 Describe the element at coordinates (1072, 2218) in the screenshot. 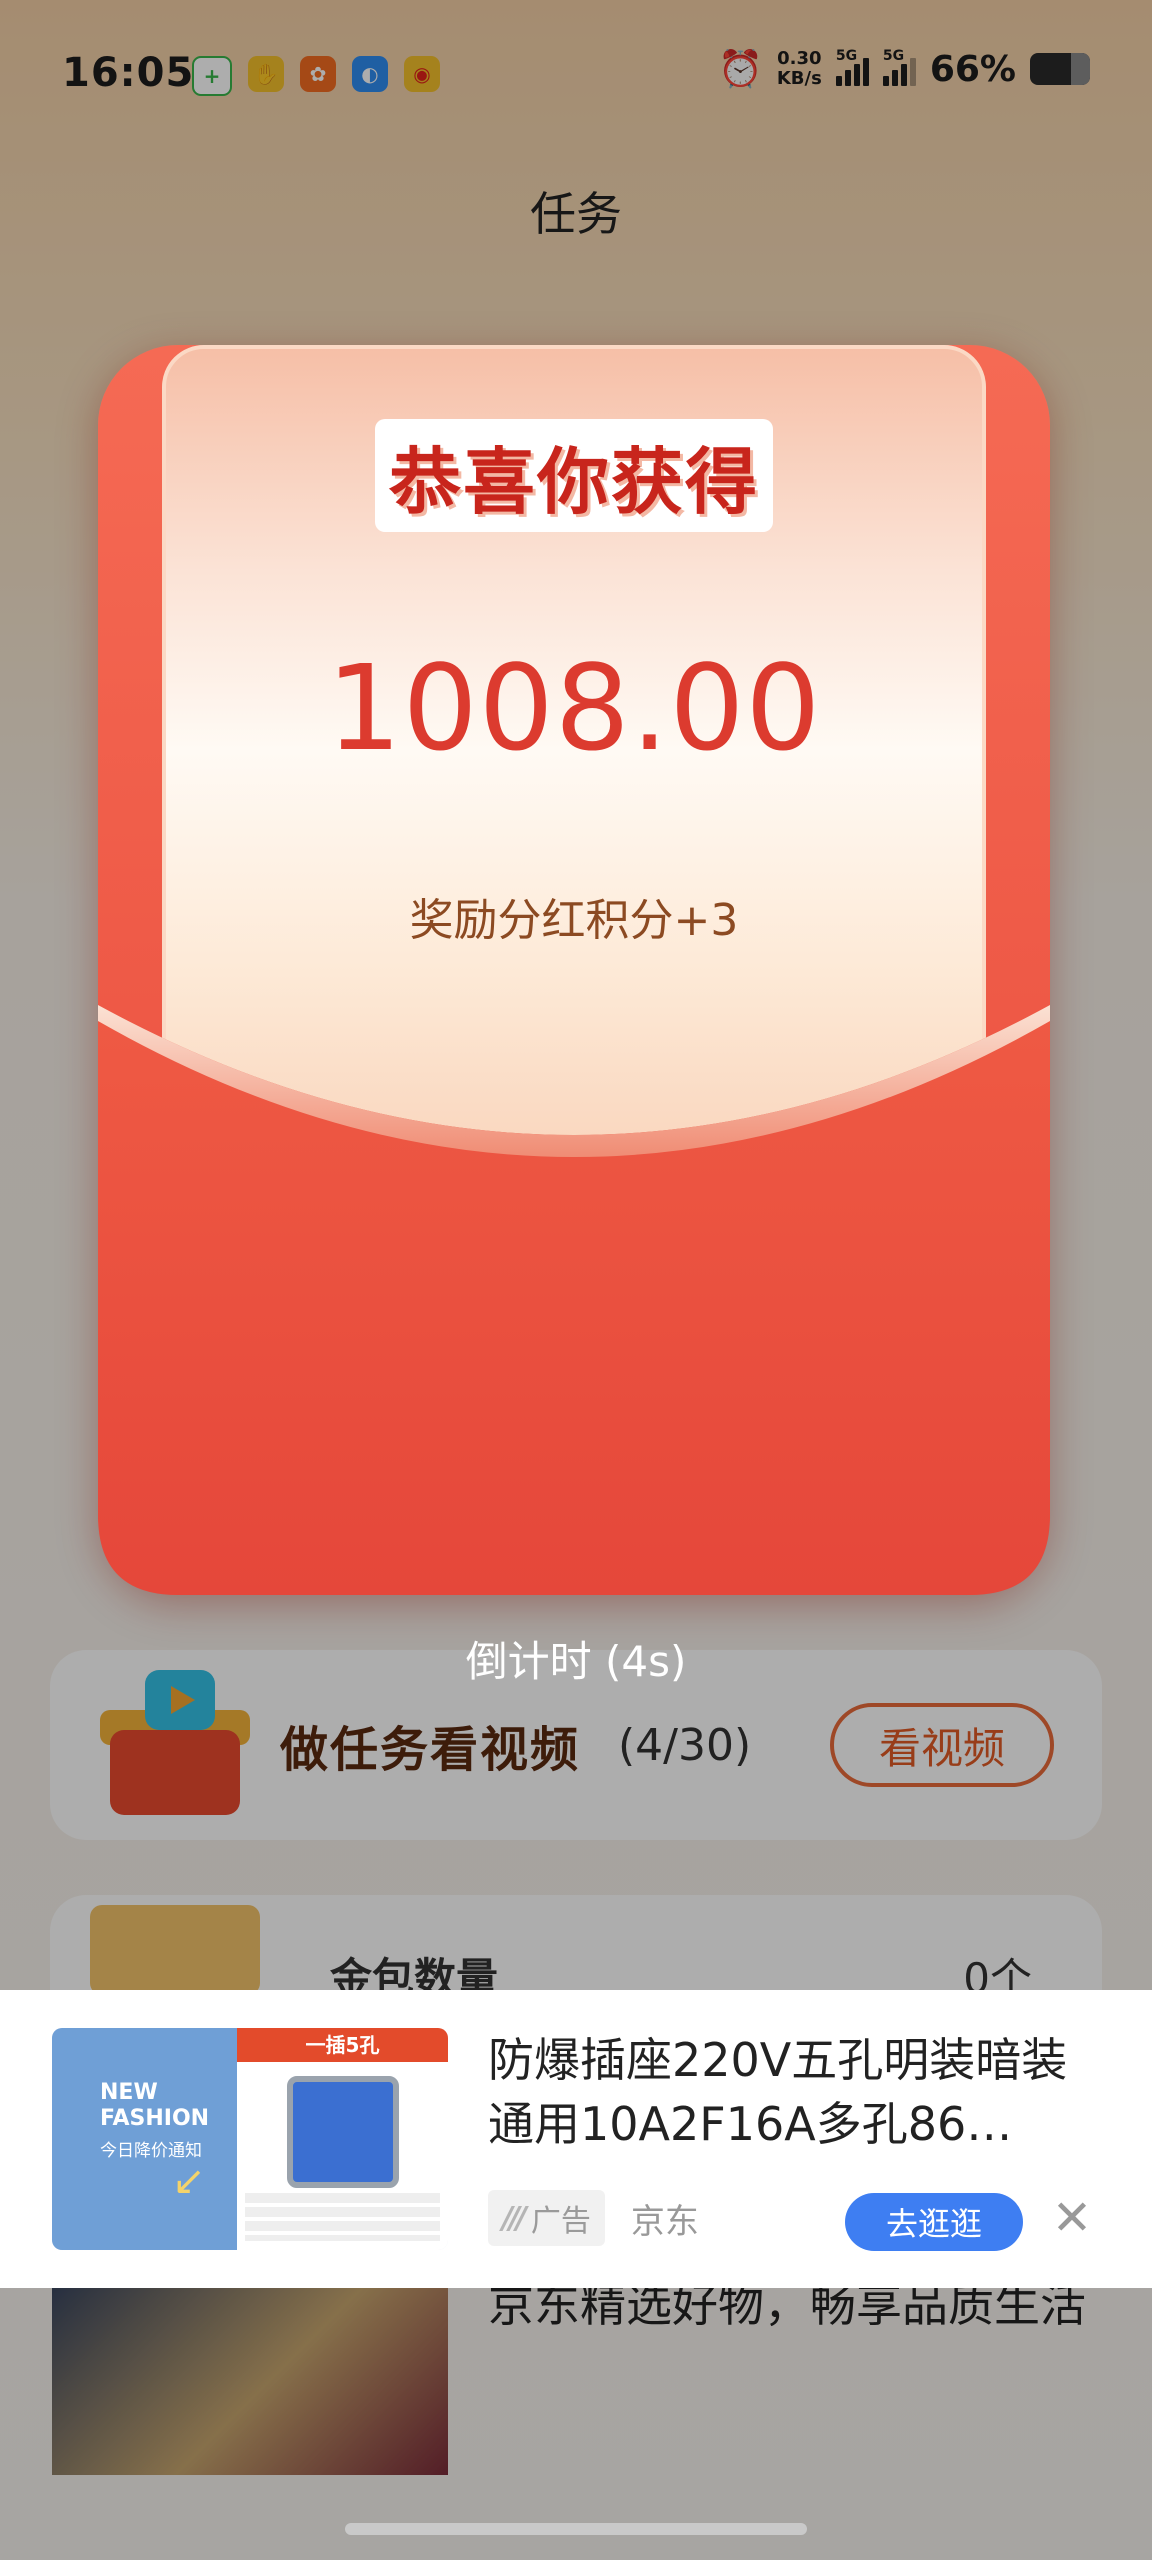

I see `close-icon: ✕` at that location.